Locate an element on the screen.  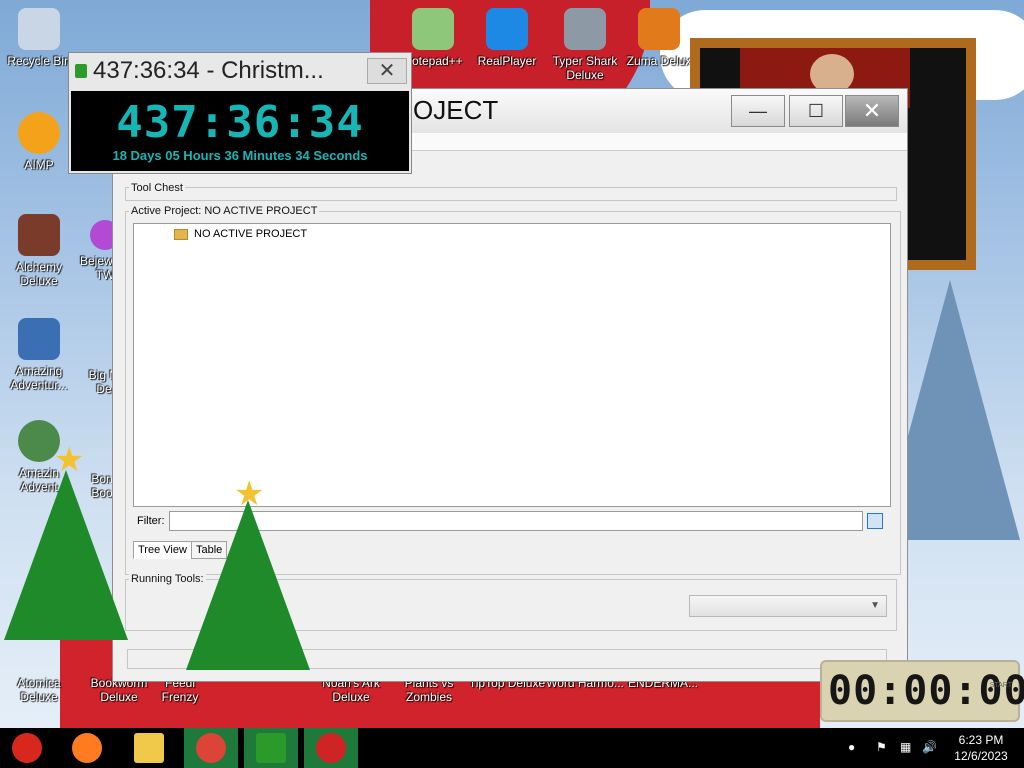
network-icon: ▦ is located at coordinates (905, 747).